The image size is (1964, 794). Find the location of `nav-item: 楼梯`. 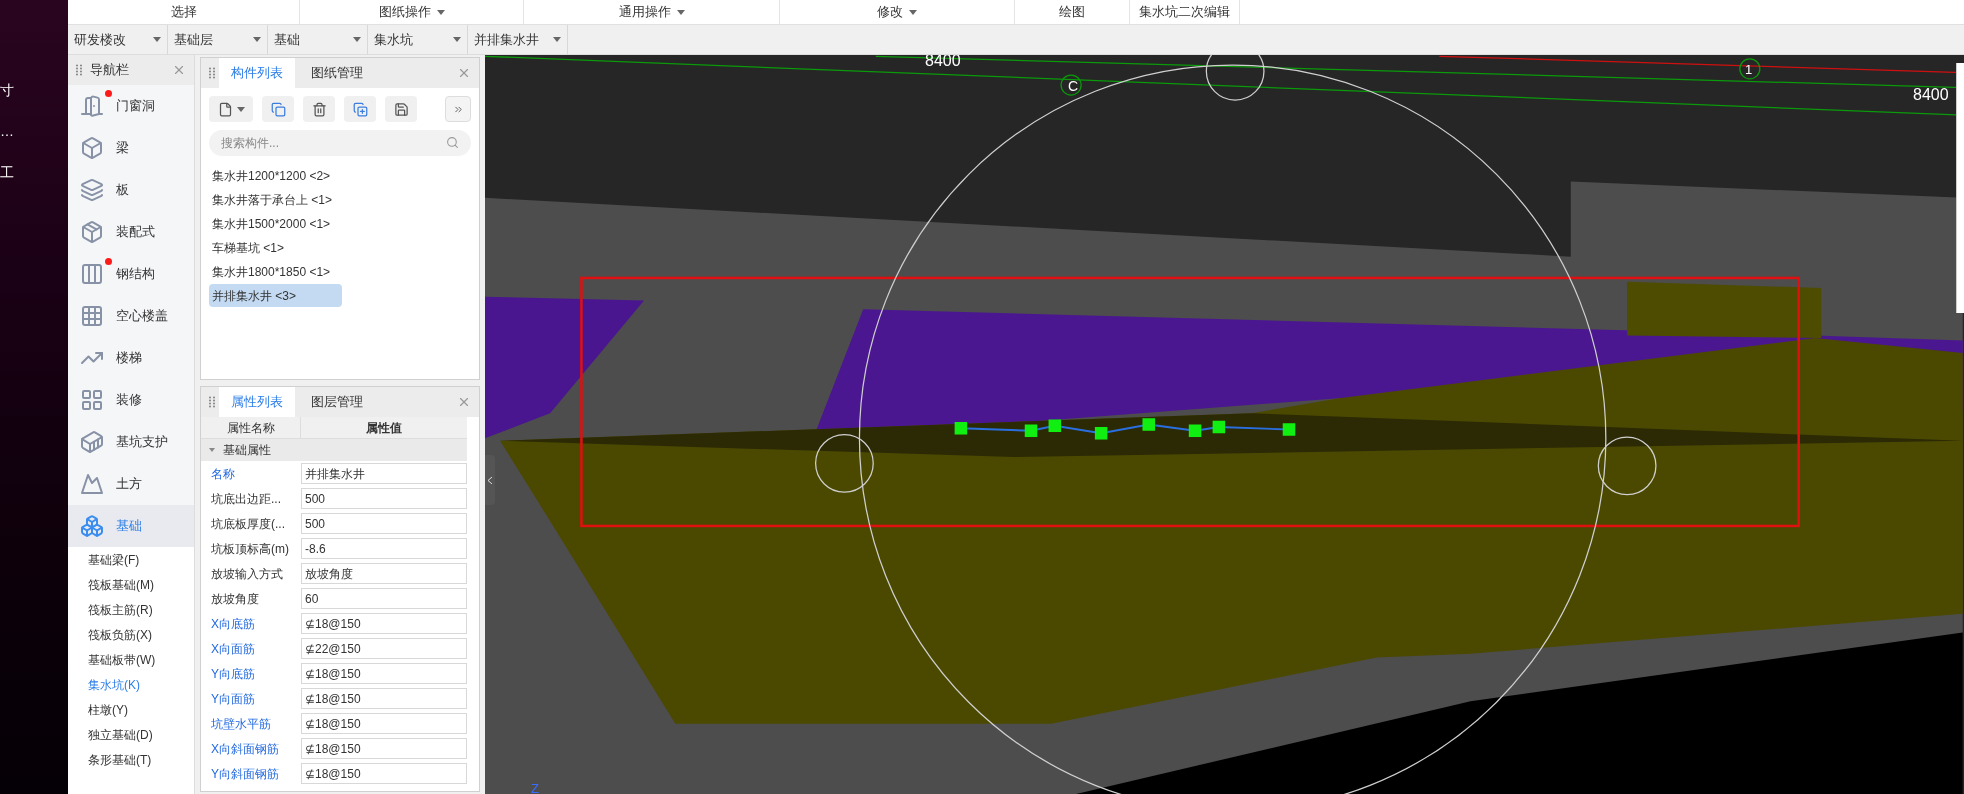

nav-item: 楼梯 is located at coordinates (131, 358).